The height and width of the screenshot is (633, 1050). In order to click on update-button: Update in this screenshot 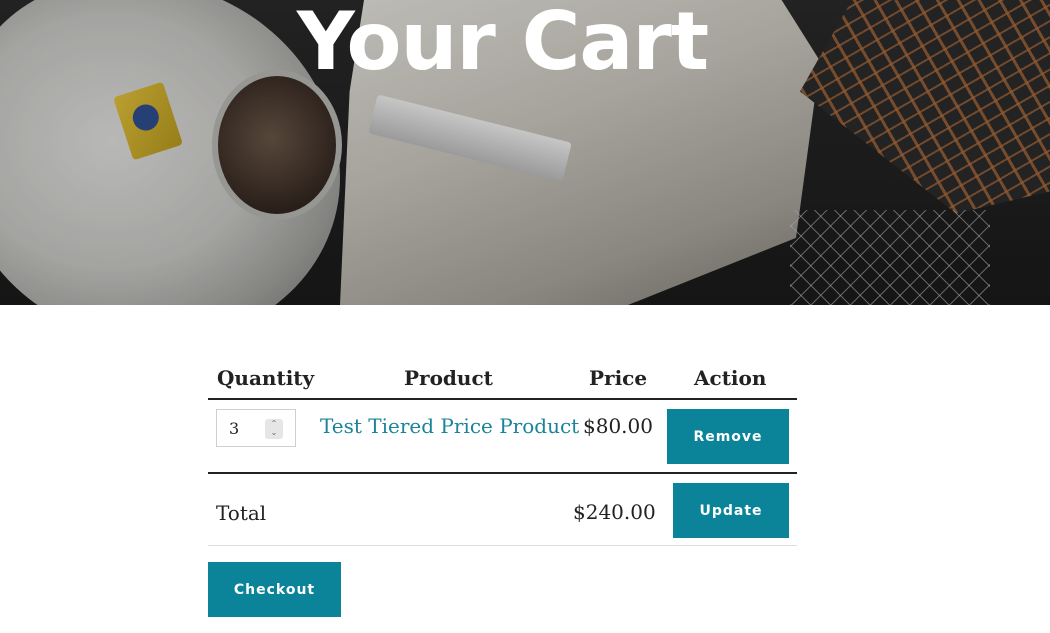, I will do `click(731, 510)`.